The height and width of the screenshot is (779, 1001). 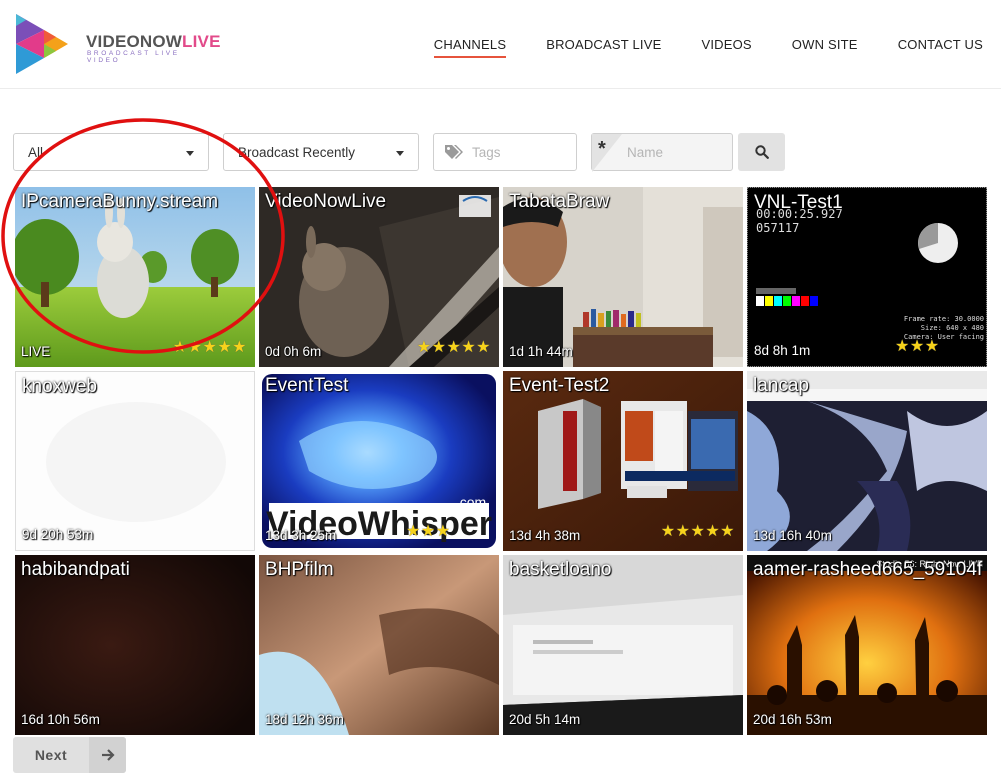 I want to click on channel-age: 13d 4h 38m, so click(x=545, y=535).